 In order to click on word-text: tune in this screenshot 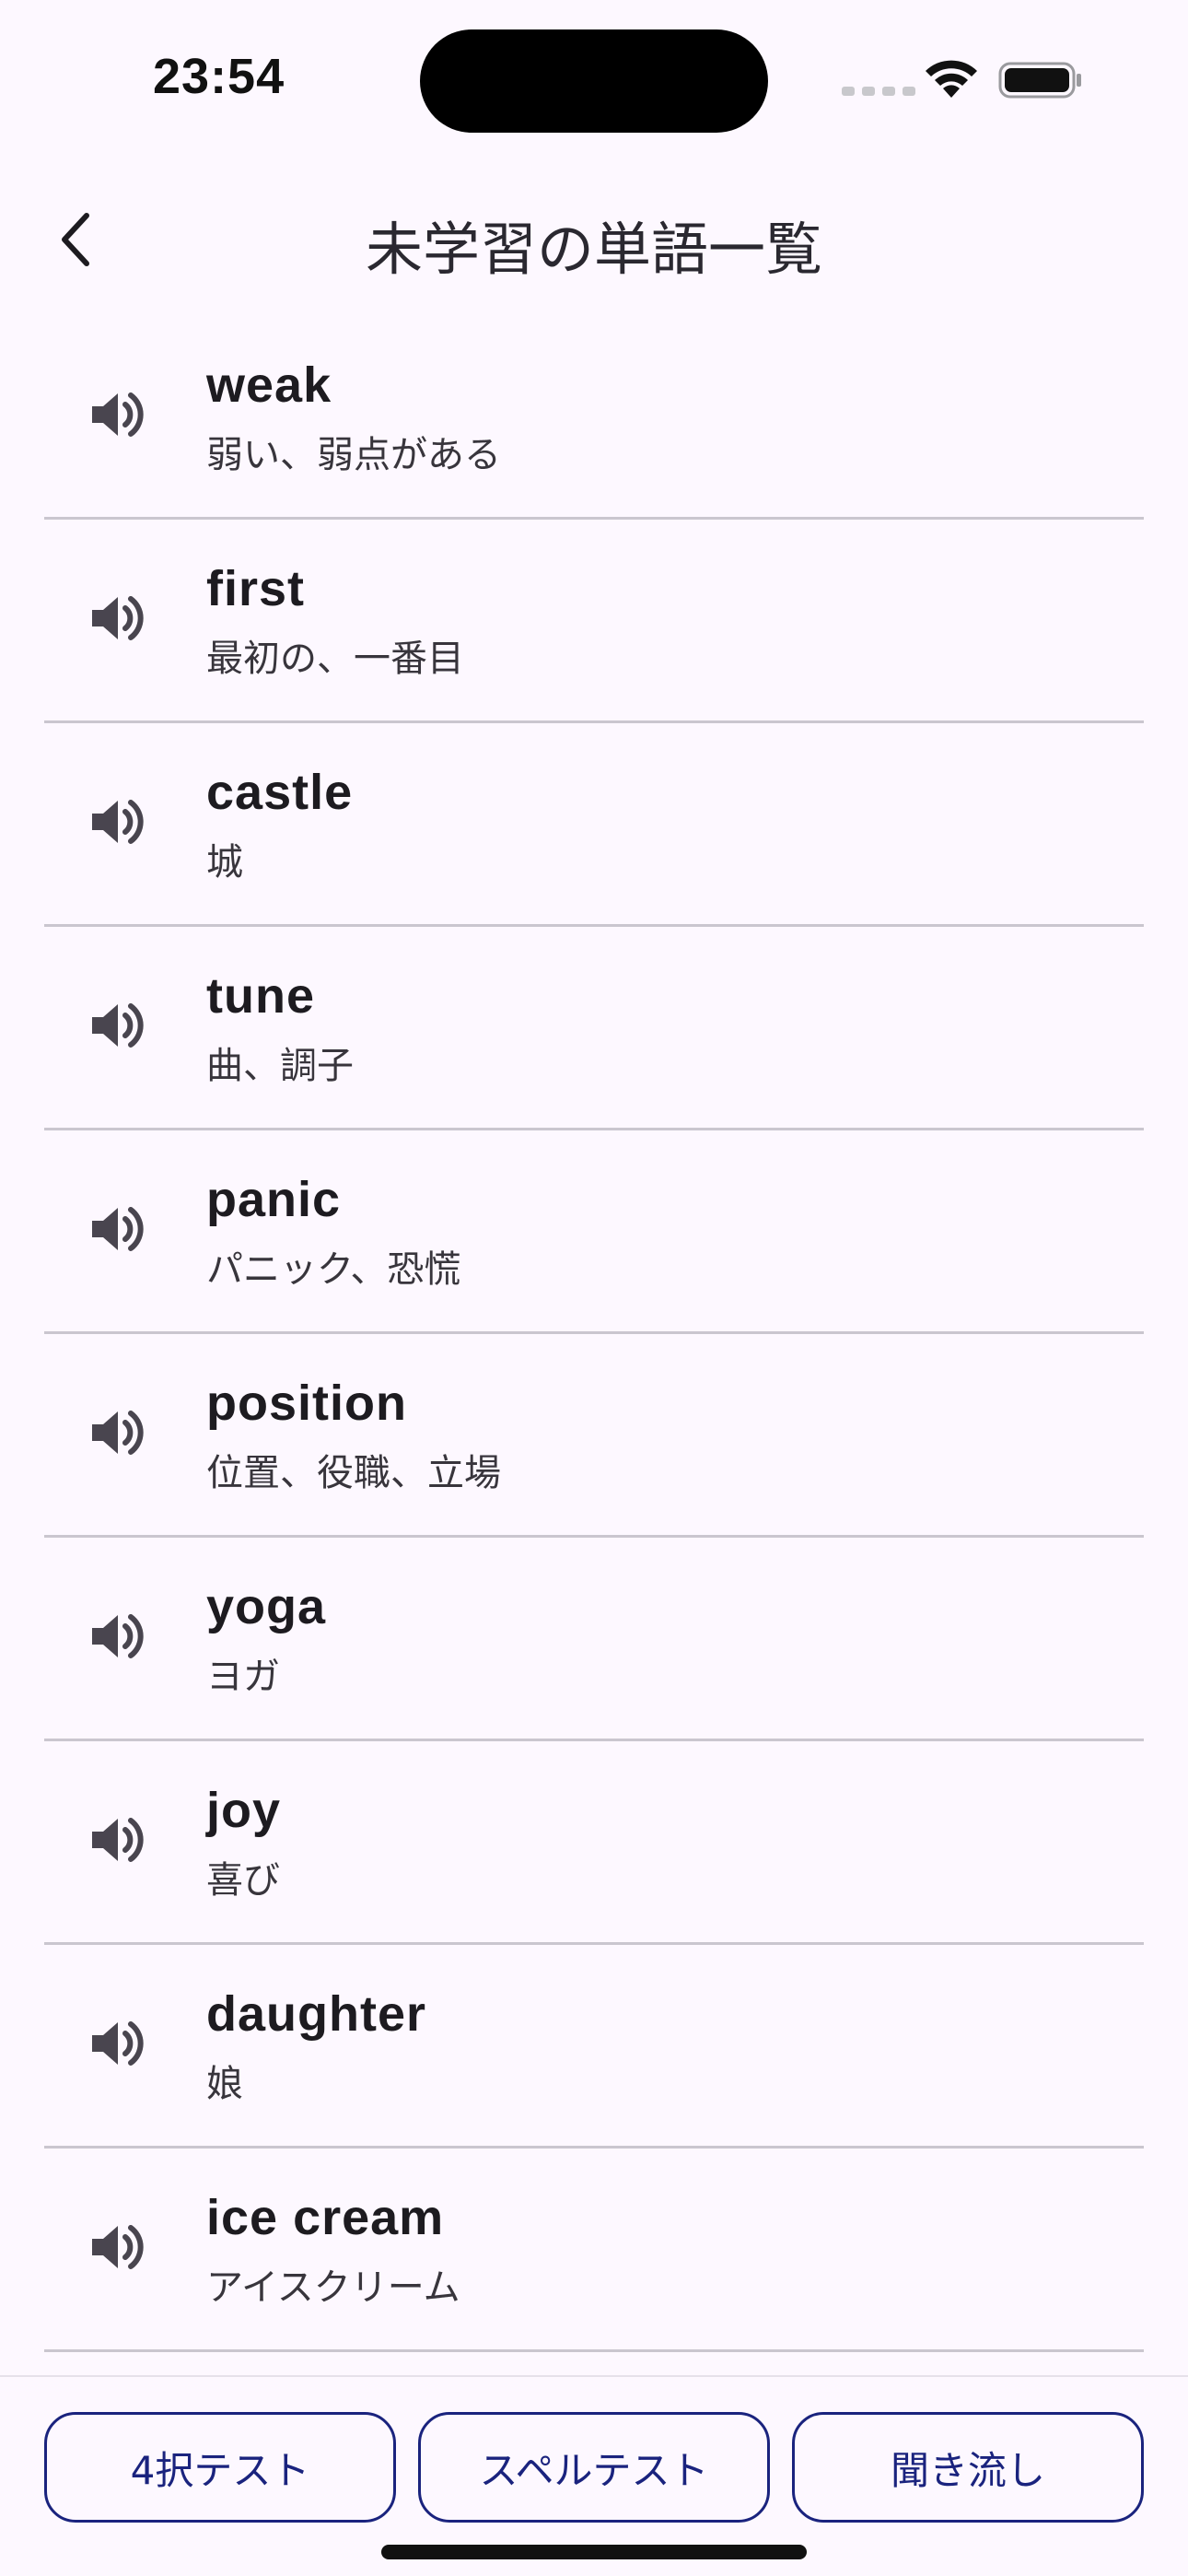, I will do `click(260, 996)`.